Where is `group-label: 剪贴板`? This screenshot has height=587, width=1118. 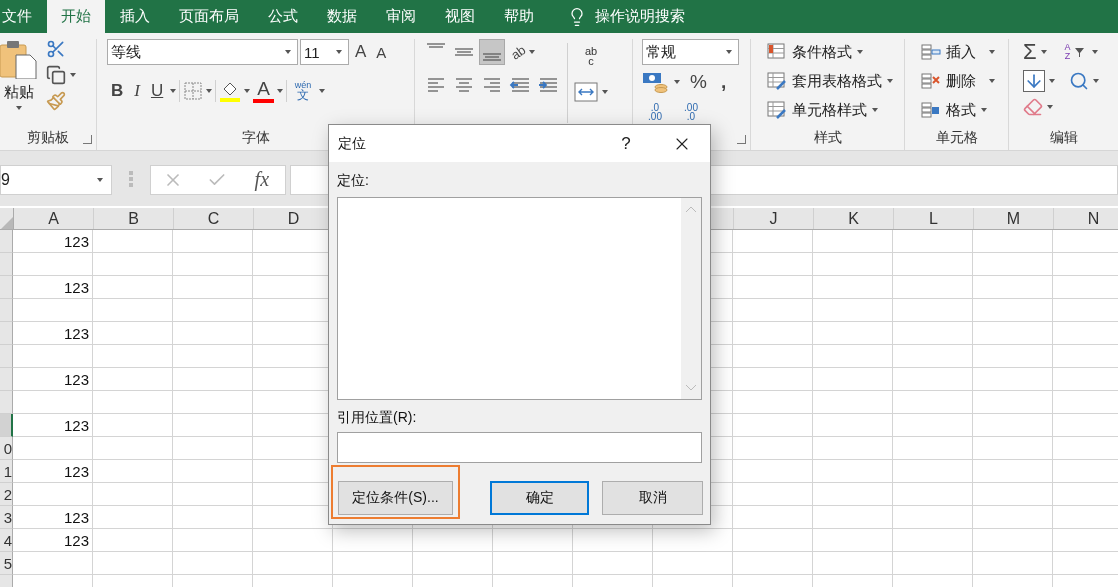
group-label: 剪贴板 is located at coordinates (48, 137).